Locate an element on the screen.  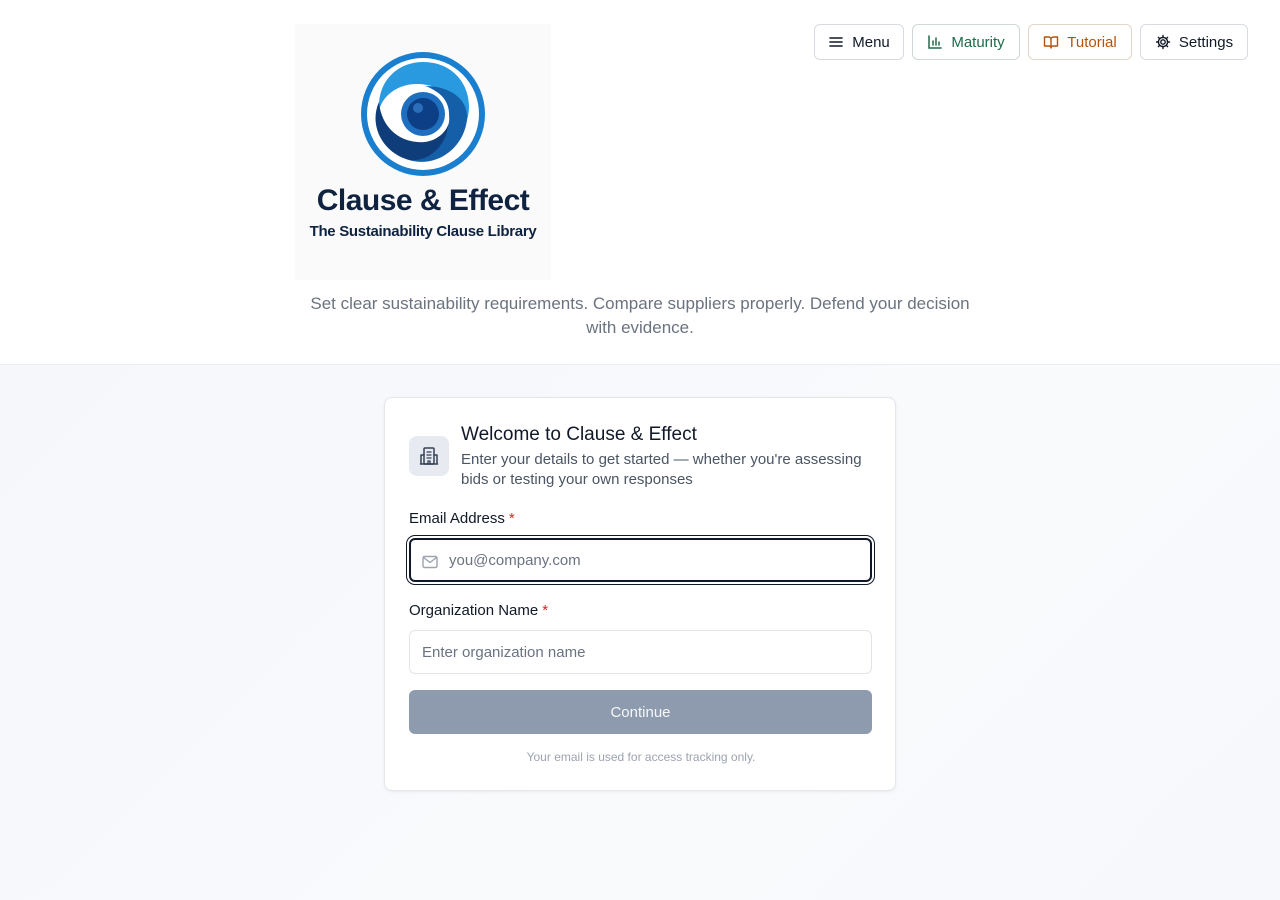
building-icon is located at coordinates (429, 456).